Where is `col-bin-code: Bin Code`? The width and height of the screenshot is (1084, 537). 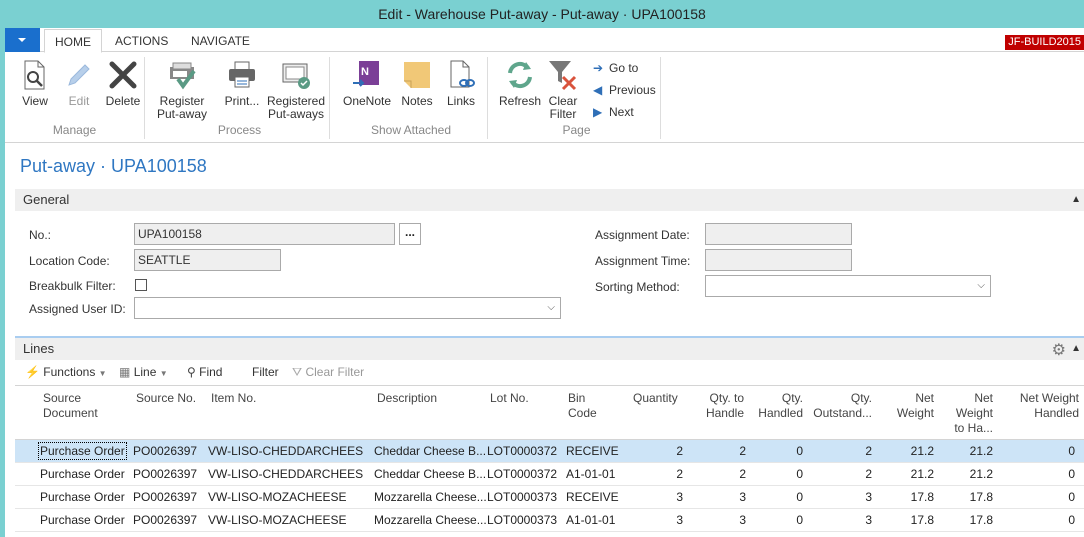 col-bin-code: Bin Code is located at coordinates (582, 406).